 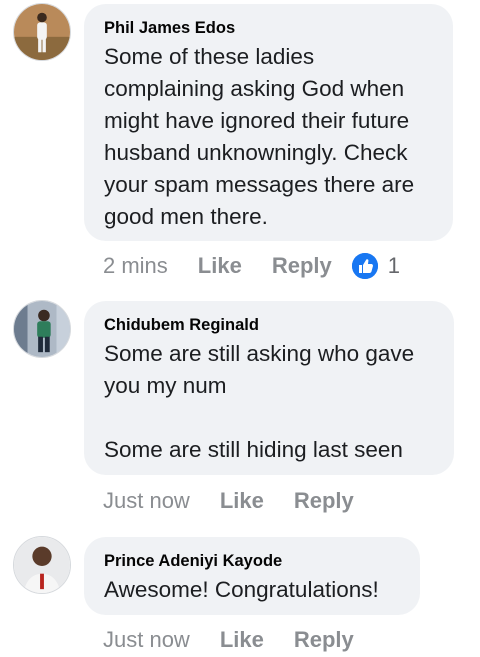 I want to click on thumbs-up-icon, so click(x=364, y=266).